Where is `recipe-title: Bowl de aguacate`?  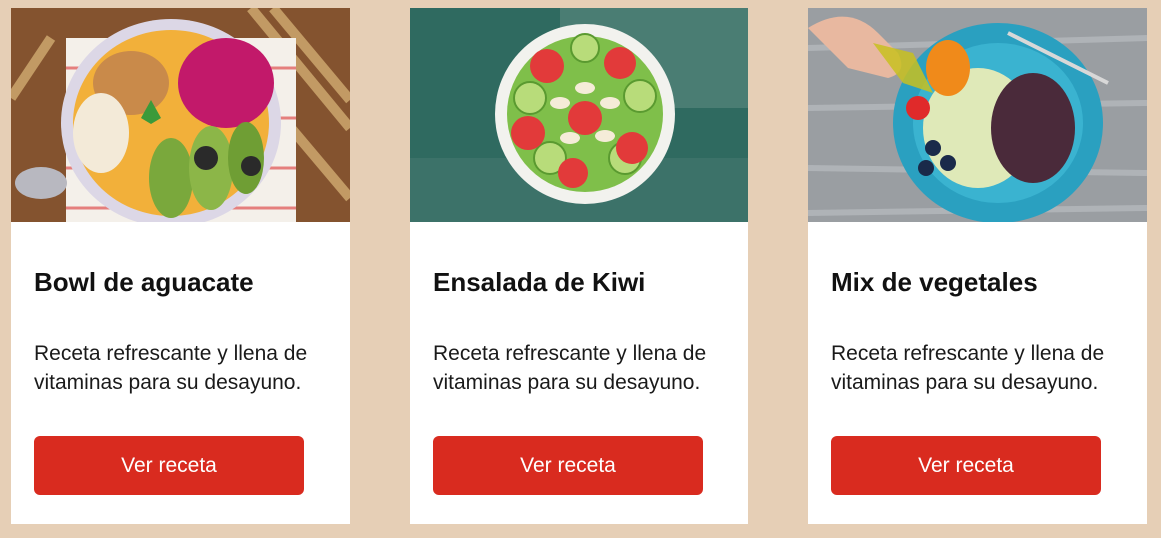 recipe-title: Bowl de aguacate is located at coordinates (144, 282).